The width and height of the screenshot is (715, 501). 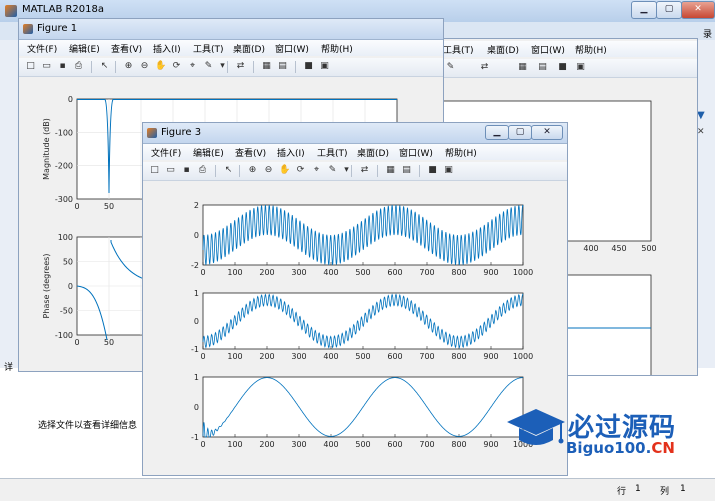 What do you see at coordinates (426, 356) in the screenshot?
I see `subplot-2-xtick-label: 700` at bounding box center [426, 356].